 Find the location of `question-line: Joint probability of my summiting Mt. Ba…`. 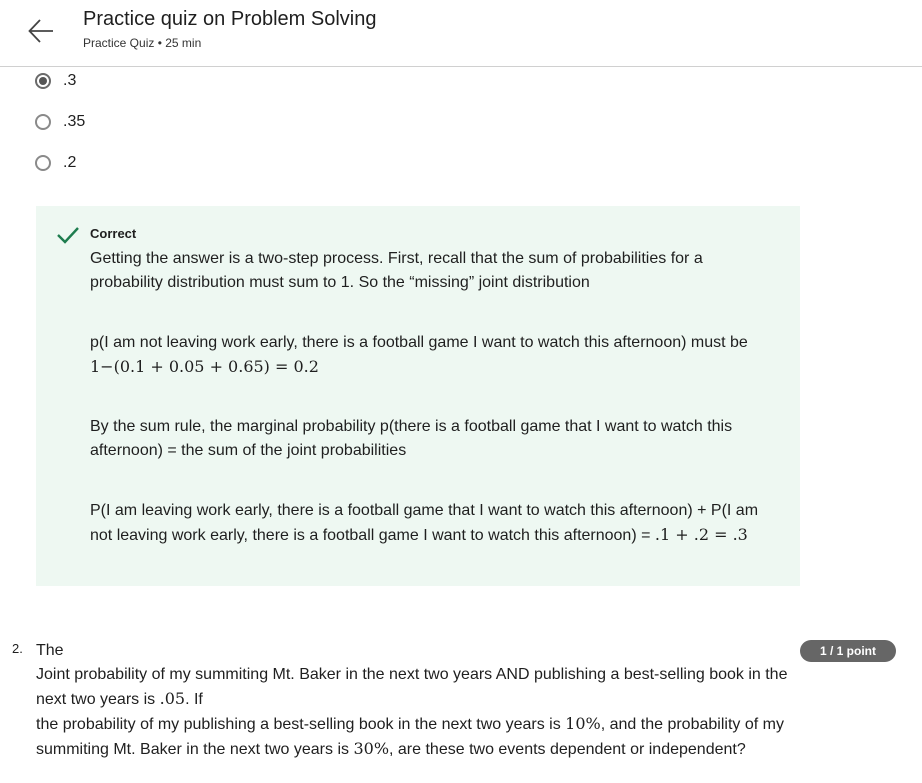

question-line: Joint probability of my summiting Mt. Ba… is located at coordinates (412, 687).